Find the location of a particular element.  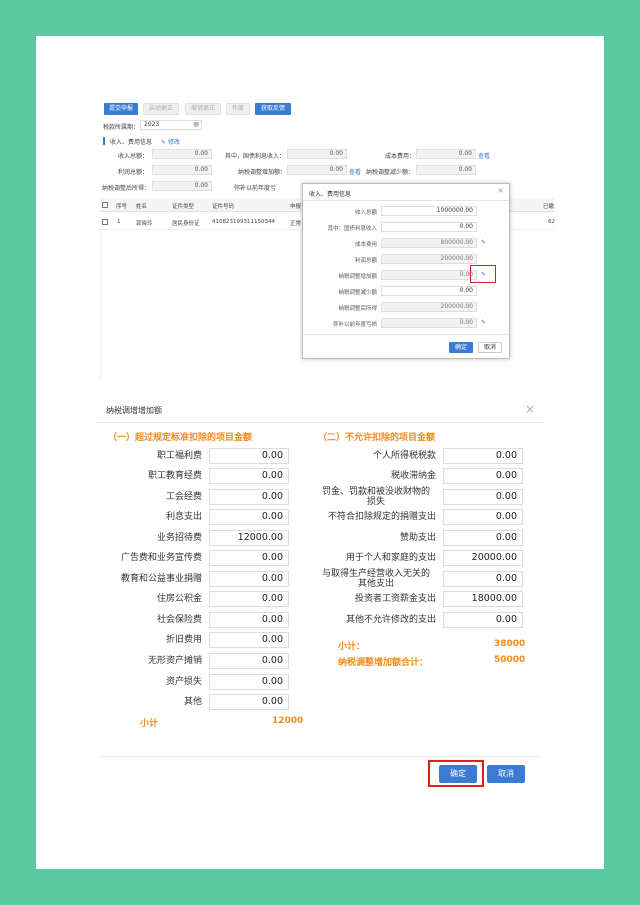

donation-input: 0.00 is located at coordinates (249, 579).